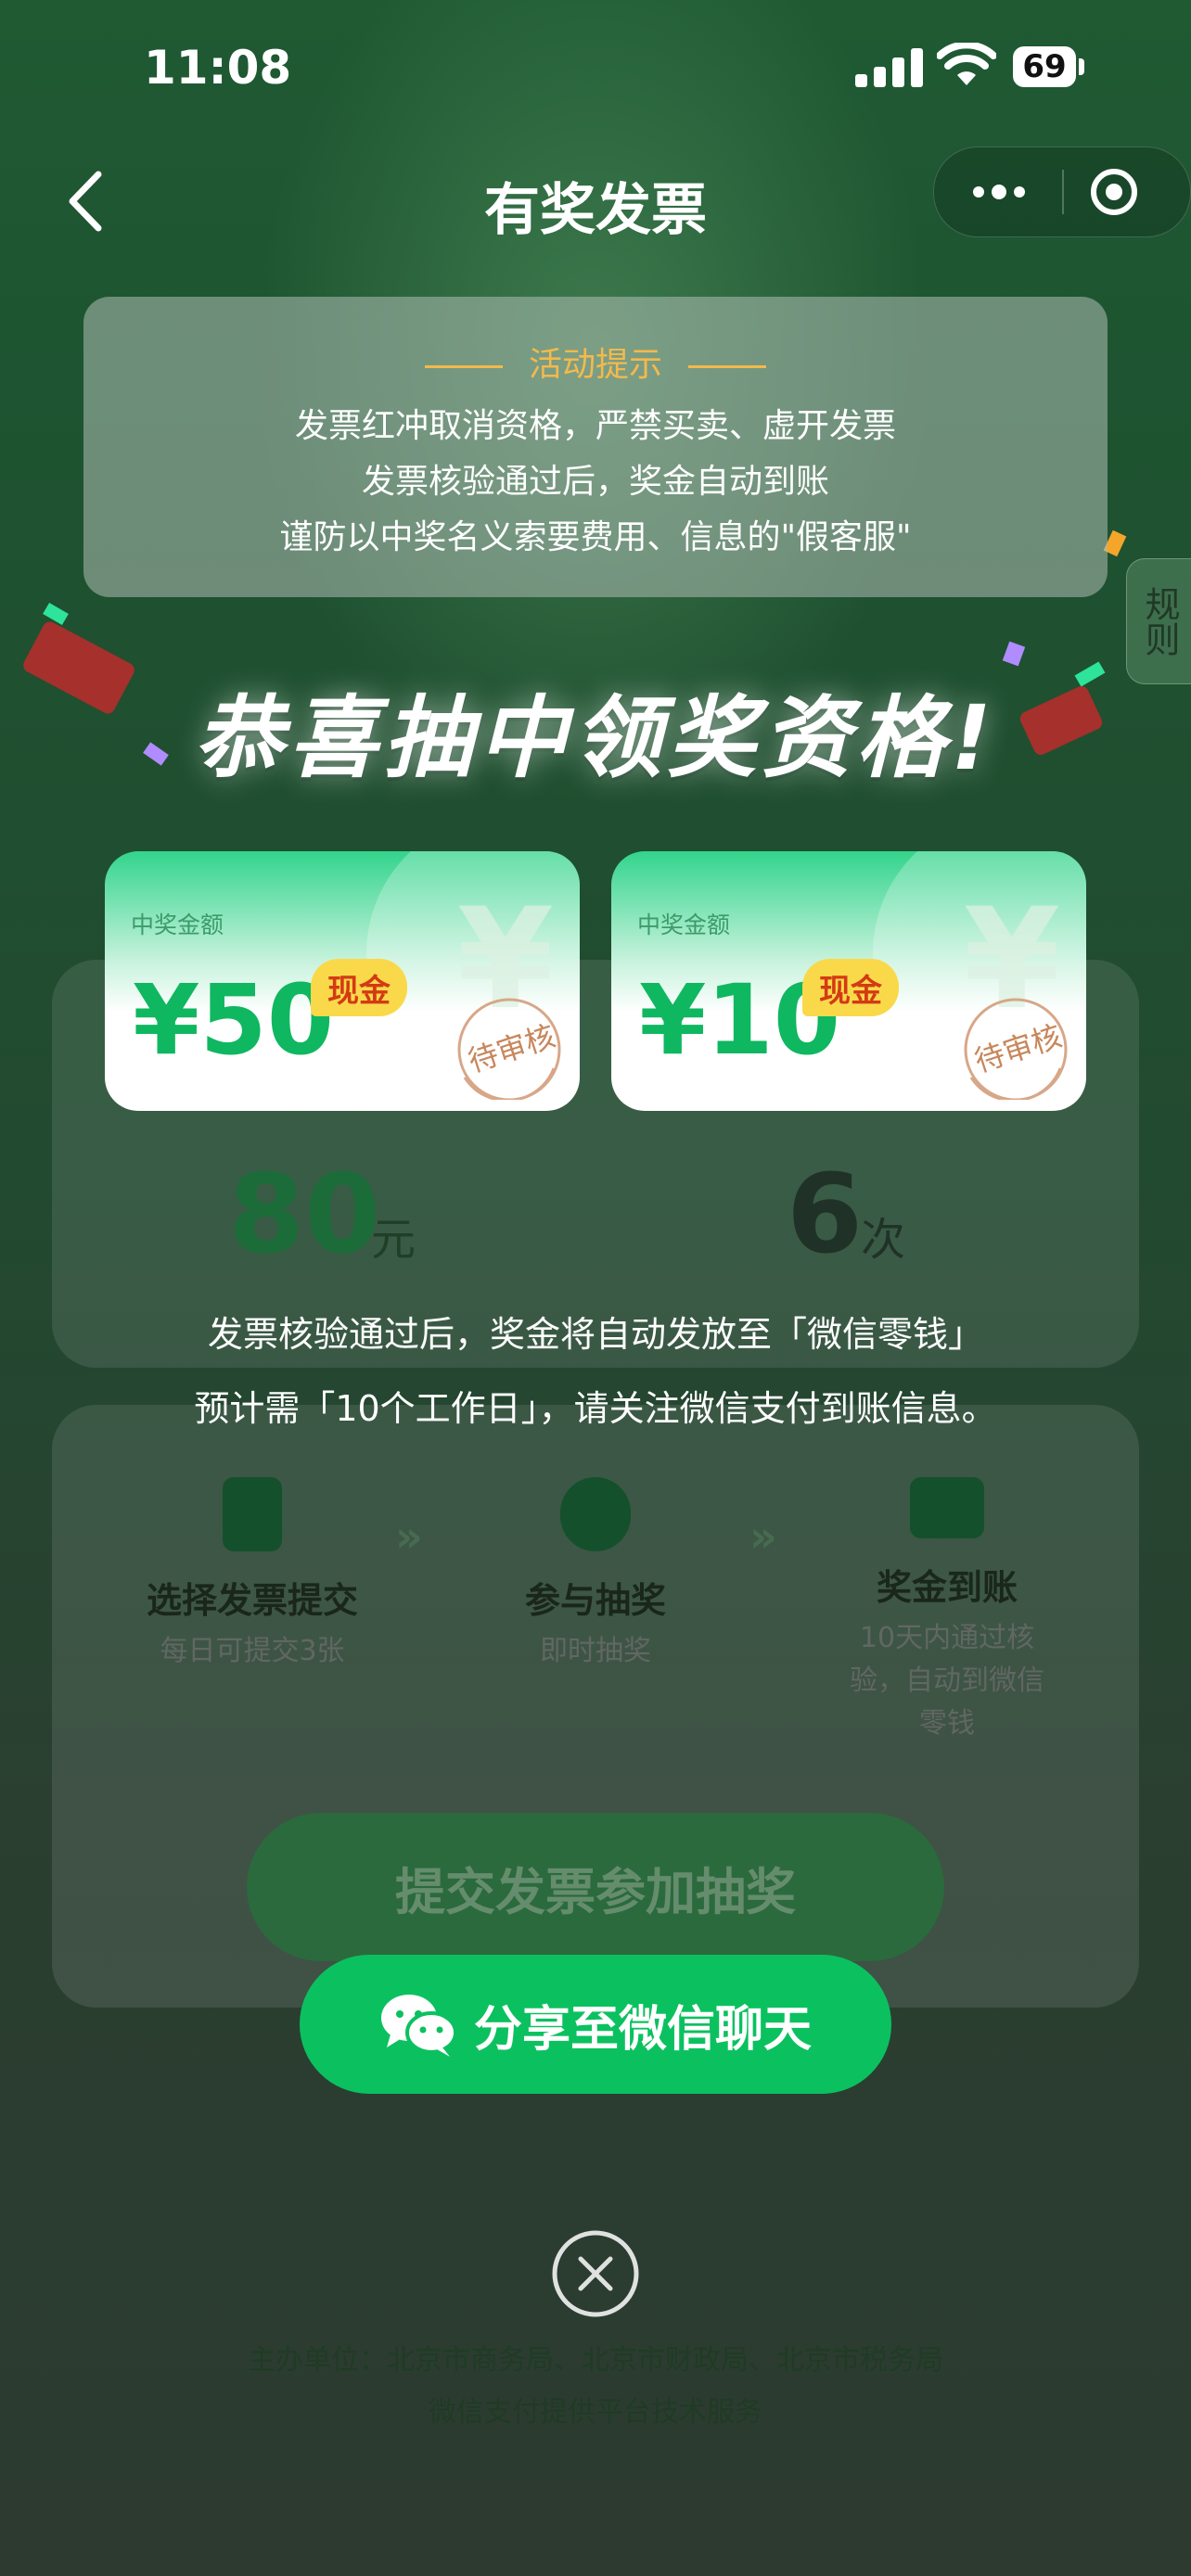 The width and height of the screenshot is (1191, 2576). Describe the element at coordinates (218, 68) in the screenshot. I see `status-time: 11:08` at that location.